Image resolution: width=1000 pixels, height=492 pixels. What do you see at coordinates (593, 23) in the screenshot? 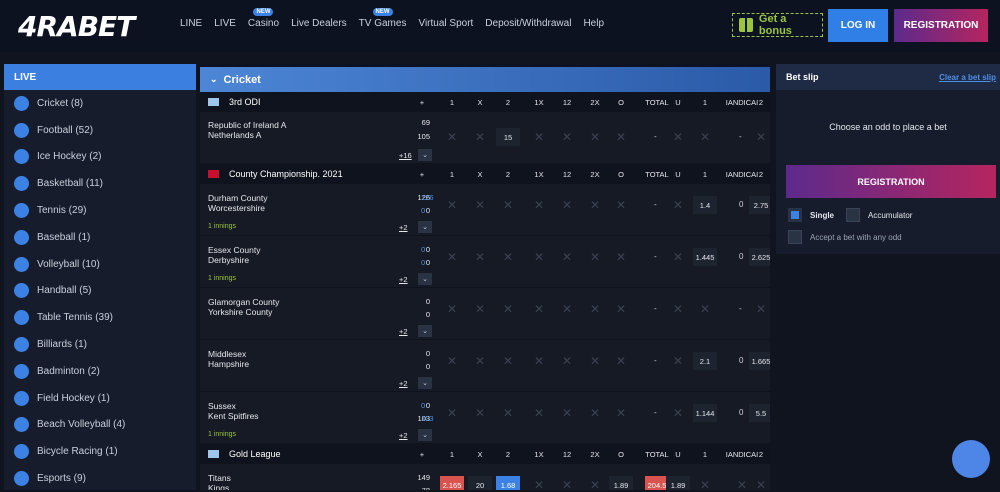
I see `nav-help: Help` at bounding box center [593, 23].